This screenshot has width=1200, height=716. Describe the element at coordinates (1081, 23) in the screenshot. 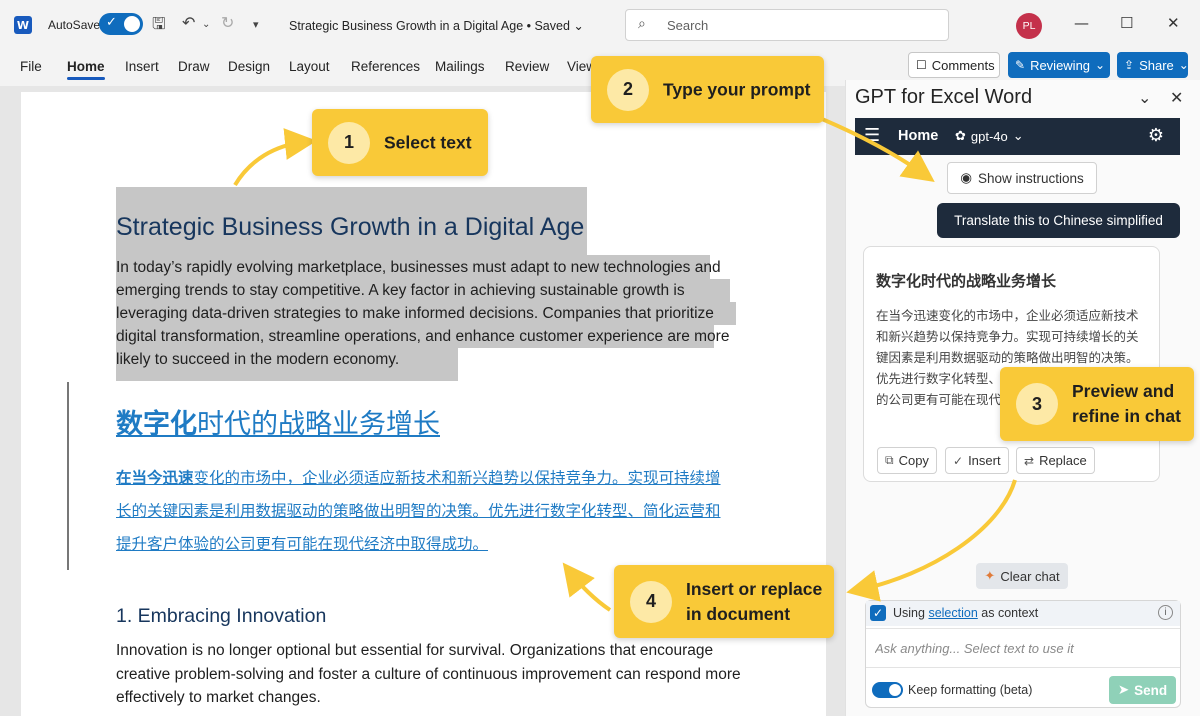

I see `minimize-icon: —` at that location.